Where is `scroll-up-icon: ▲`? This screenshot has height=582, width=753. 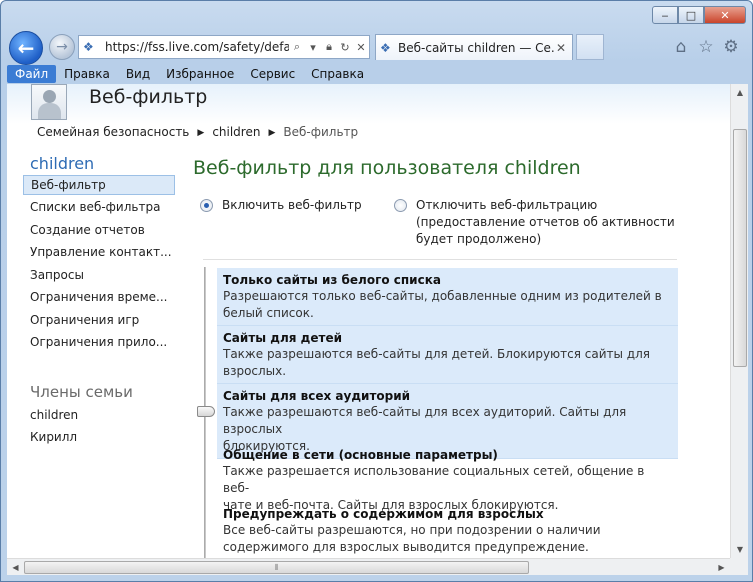 scroll-up-icon: ▲ is located at coordinates (740, 92).